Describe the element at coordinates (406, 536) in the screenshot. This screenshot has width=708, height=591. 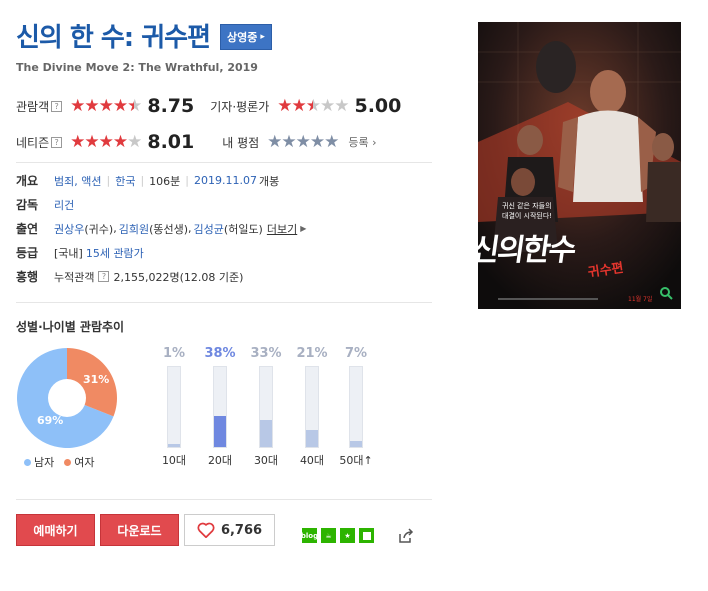
I see `share-icon` at that location.